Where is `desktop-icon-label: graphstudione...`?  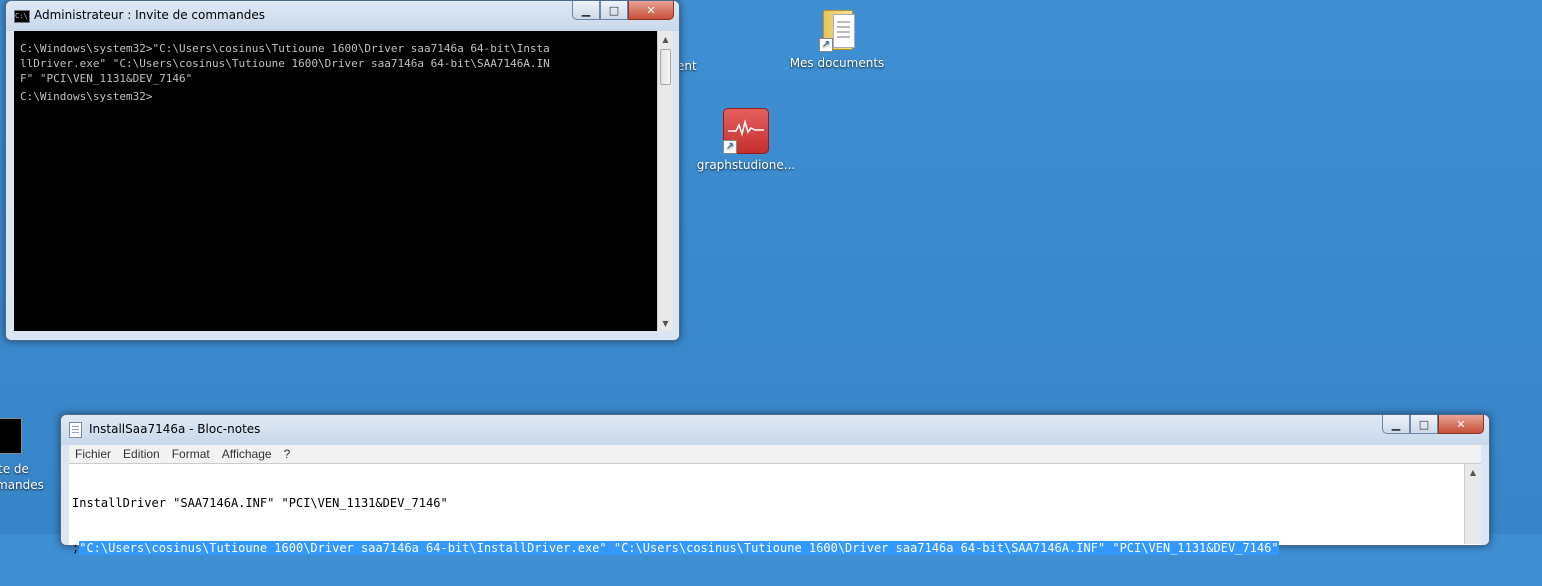 desktop-icon-label: graphstudione... is located at coordinates (746, 165).